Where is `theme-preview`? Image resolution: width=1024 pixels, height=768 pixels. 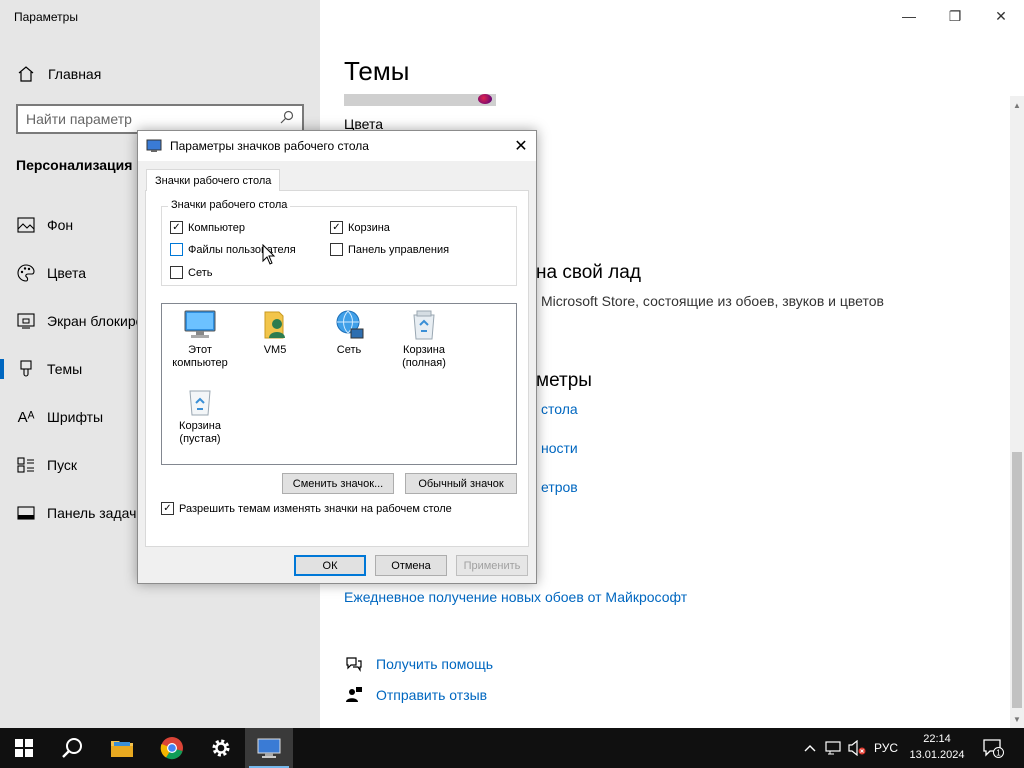 theme-preview is located at coordinates (420, 100).